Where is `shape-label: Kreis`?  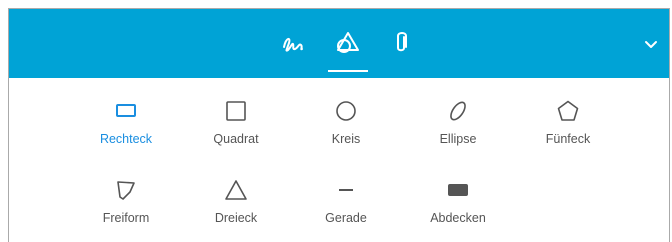 shape-label: Kreis is located at coordinates (346, 139).